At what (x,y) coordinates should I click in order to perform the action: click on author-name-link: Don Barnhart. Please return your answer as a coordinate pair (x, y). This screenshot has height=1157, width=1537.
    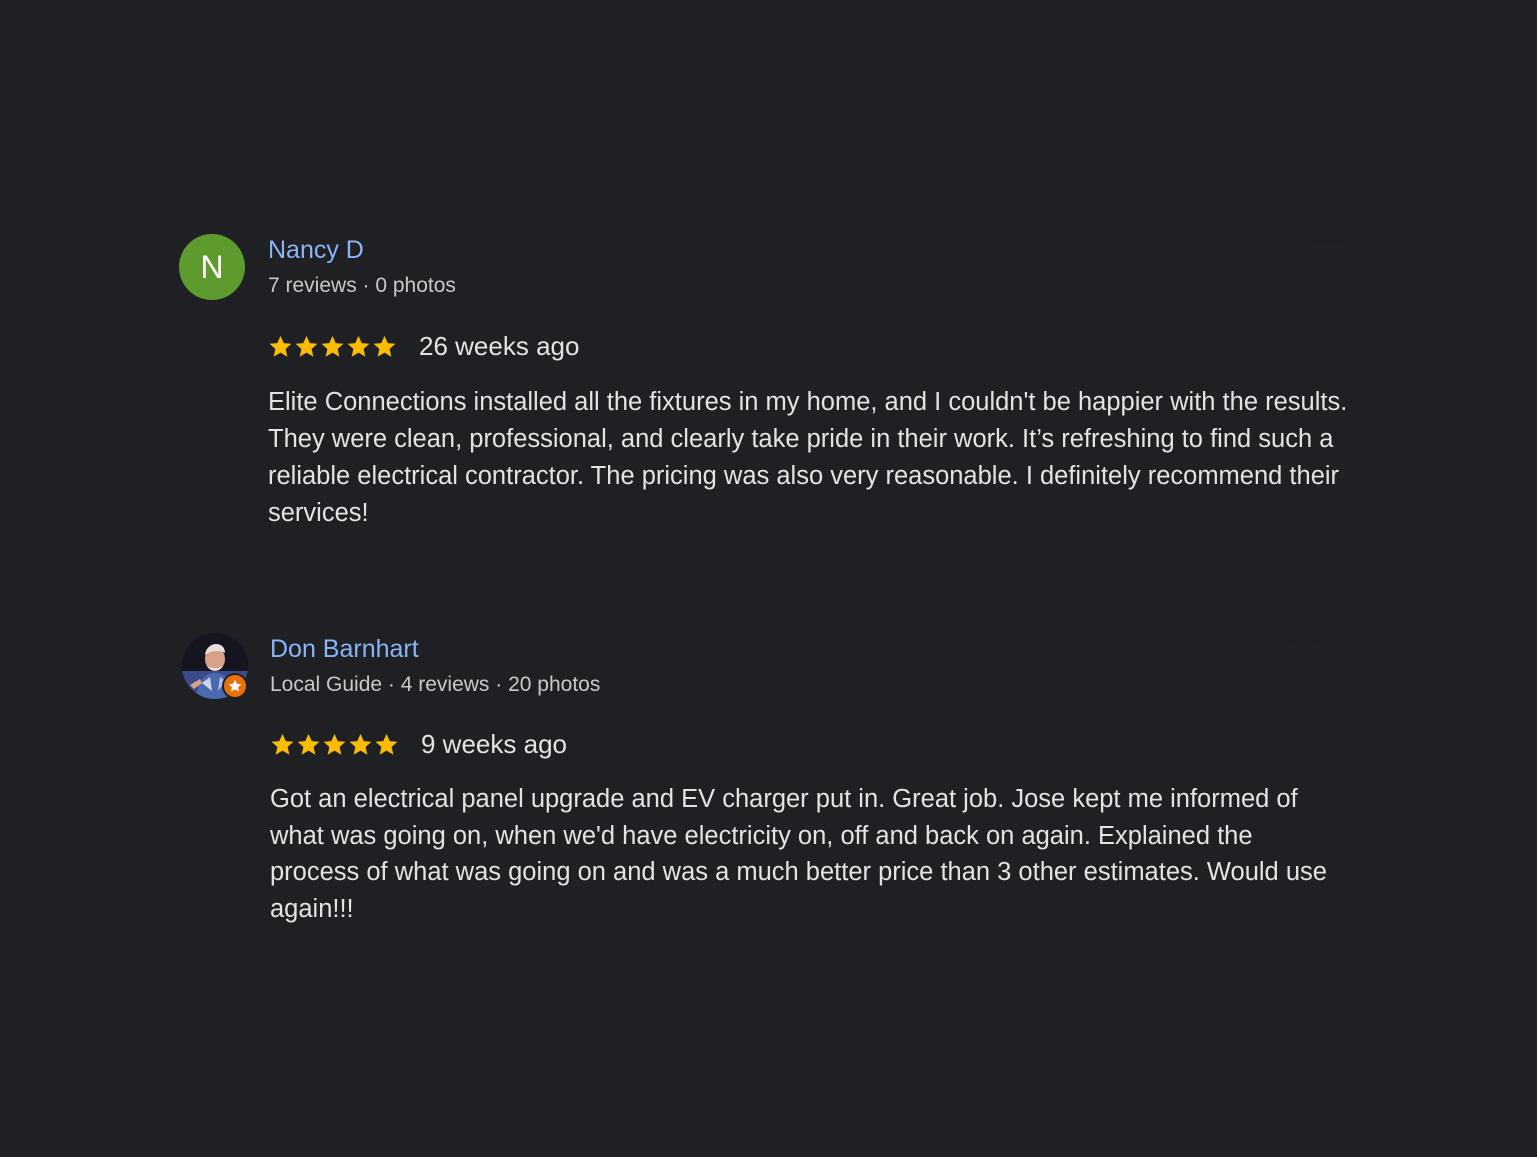
    Looking at the image, I should click on (344, 649).